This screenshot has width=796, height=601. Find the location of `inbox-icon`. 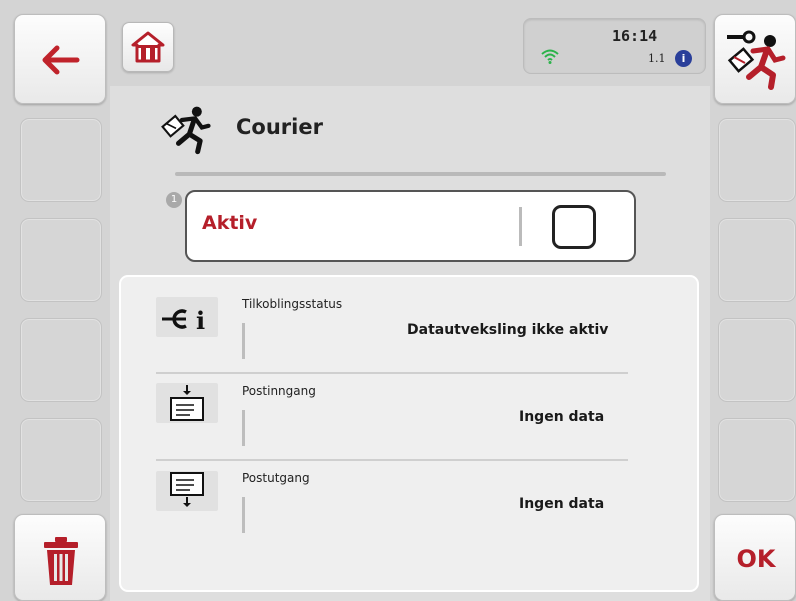

inbox-icon is located at coordinates (187, 403).